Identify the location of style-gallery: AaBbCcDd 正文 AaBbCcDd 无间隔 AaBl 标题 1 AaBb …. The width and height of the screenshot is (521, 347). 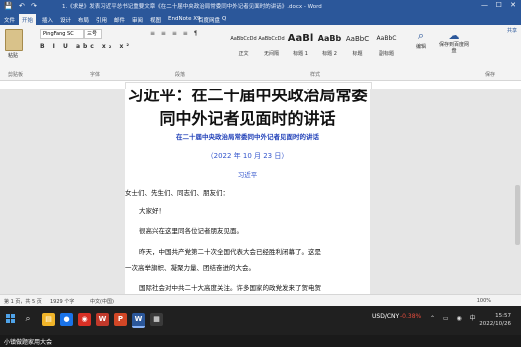
(316, 47).